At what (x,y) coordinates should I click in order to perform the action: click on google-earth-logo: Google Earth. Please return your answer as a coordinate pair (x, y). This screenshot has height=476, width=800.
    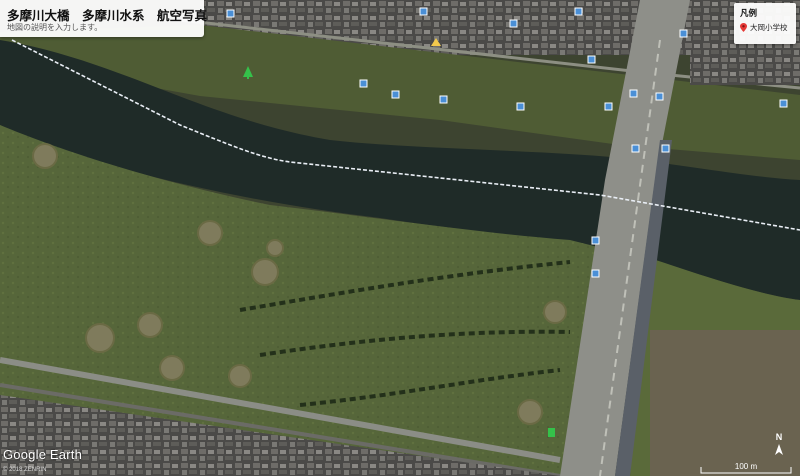
    Looking at the image, I should click on (43, 454).